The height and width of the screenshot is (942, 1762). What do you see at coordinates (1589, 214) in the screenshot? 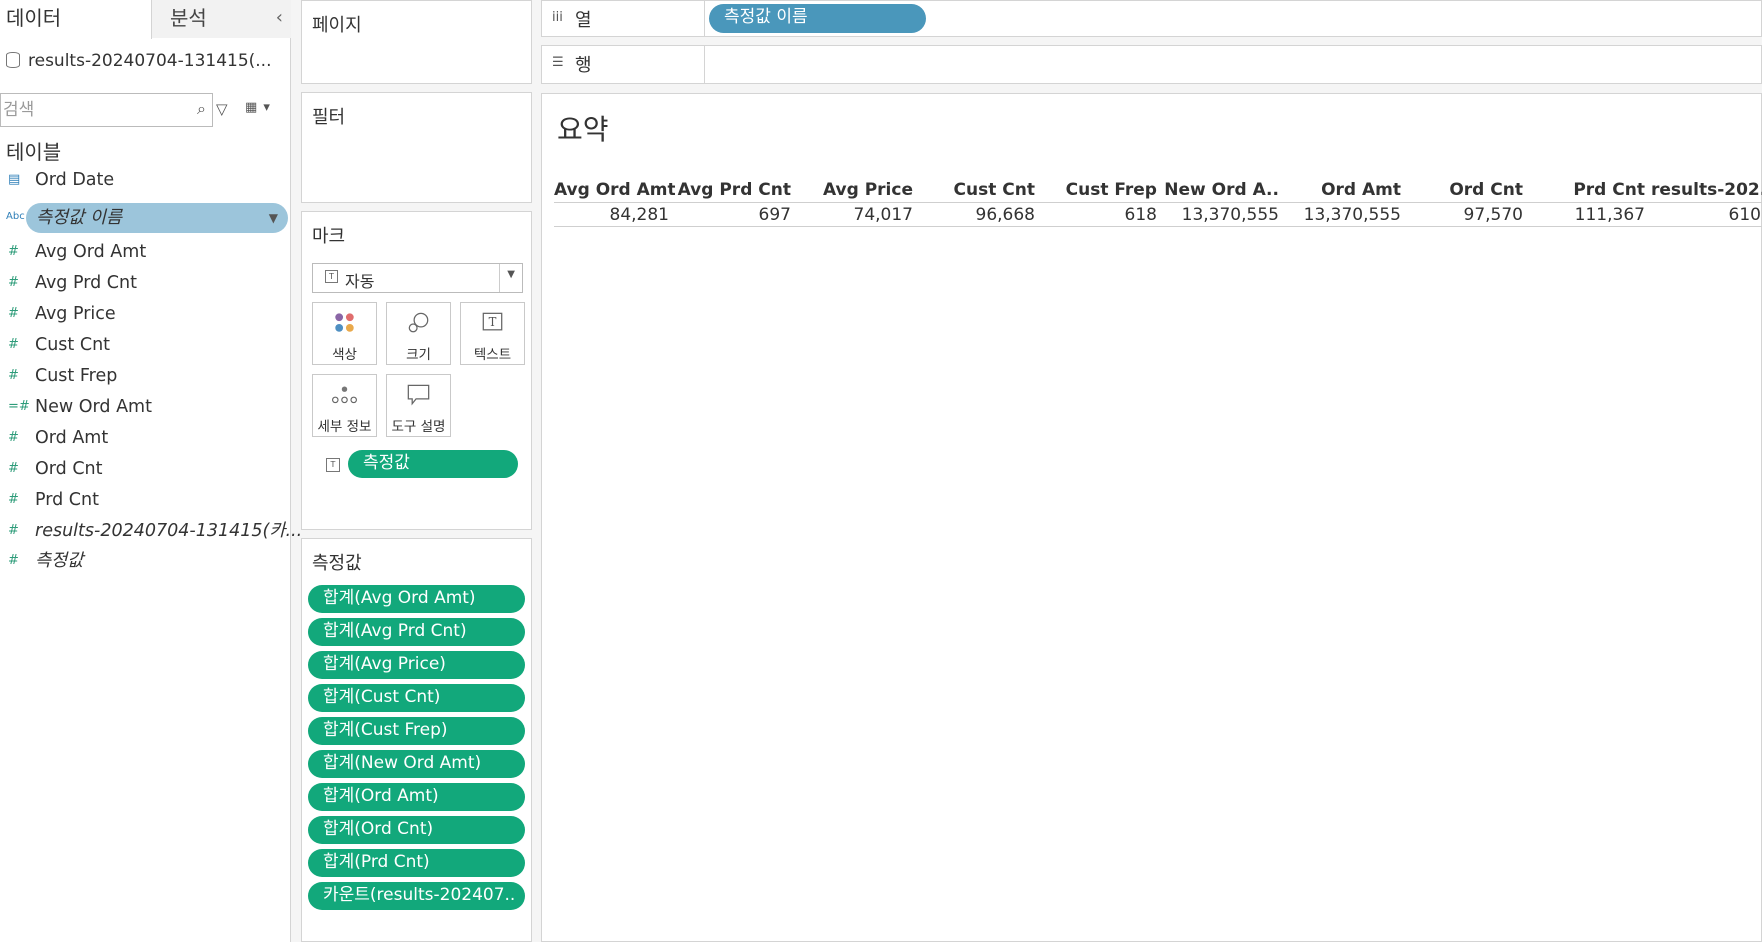
I see `table-cell: 111,367` at bounding box center [1589, 214].